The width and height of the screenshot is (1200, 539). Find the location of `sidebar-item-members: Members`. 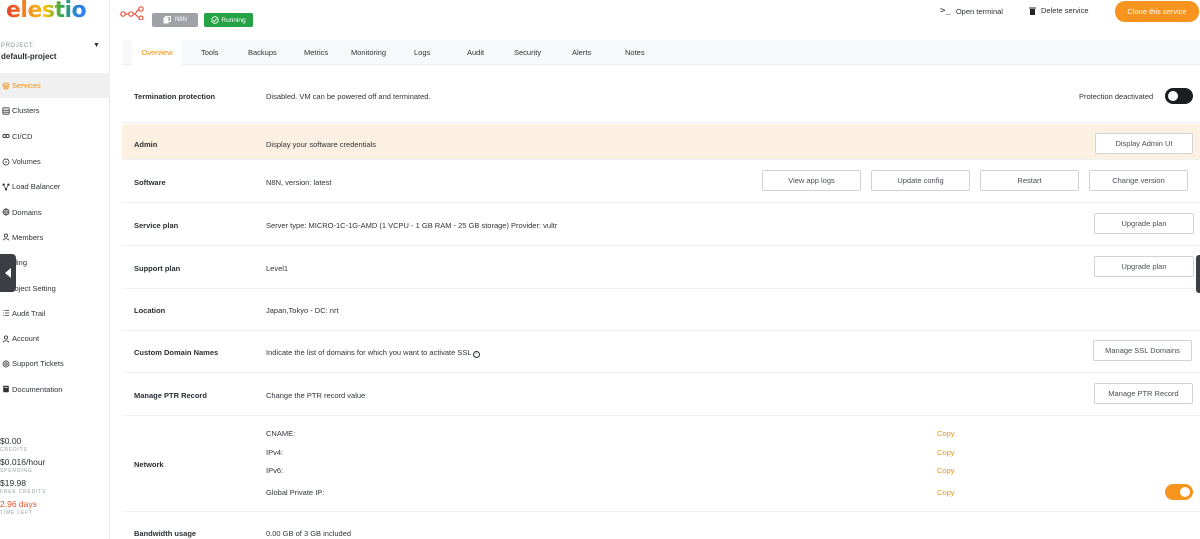

sidebar-item-members: Members is located at coordinates (55, 237).